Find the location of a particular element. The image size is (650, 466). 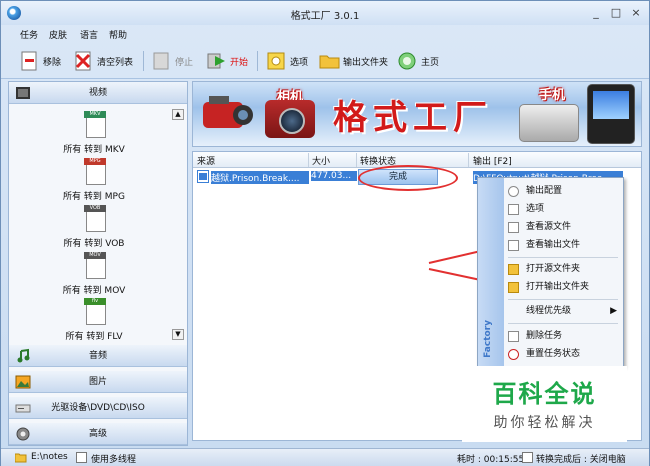

menu-open-output-folder: 打开输出文件夹 is located at coordinates (563, 287).